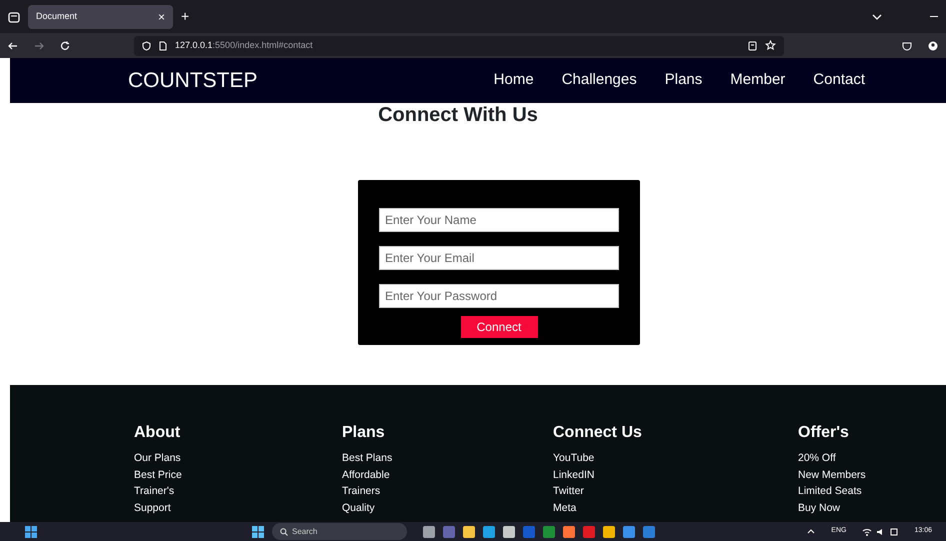 The height and width of the screenshot is (541, 946). What do you see at coordinates (31, 532) in the screenshot?
I see `start-icon` at bounding box center [31, 532].